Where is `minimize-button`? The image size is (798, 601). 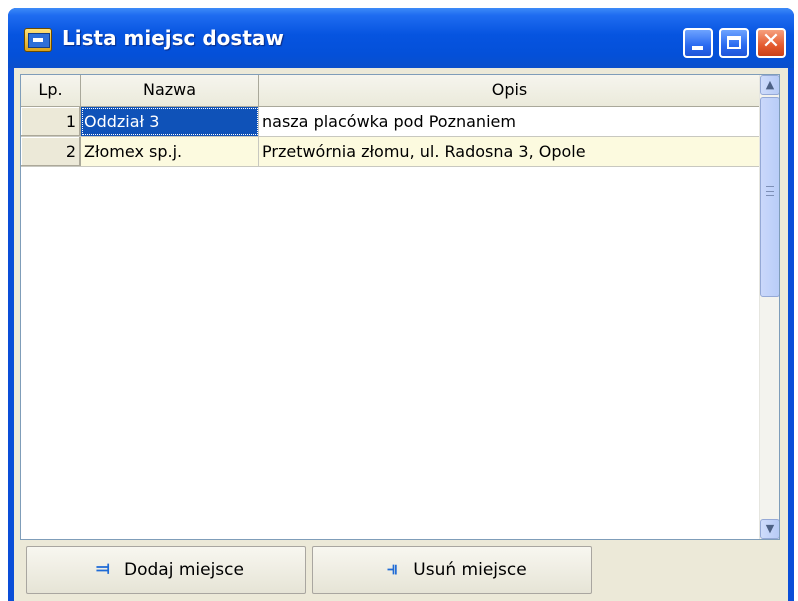
minimize-button is located at coordinates (698, 43).